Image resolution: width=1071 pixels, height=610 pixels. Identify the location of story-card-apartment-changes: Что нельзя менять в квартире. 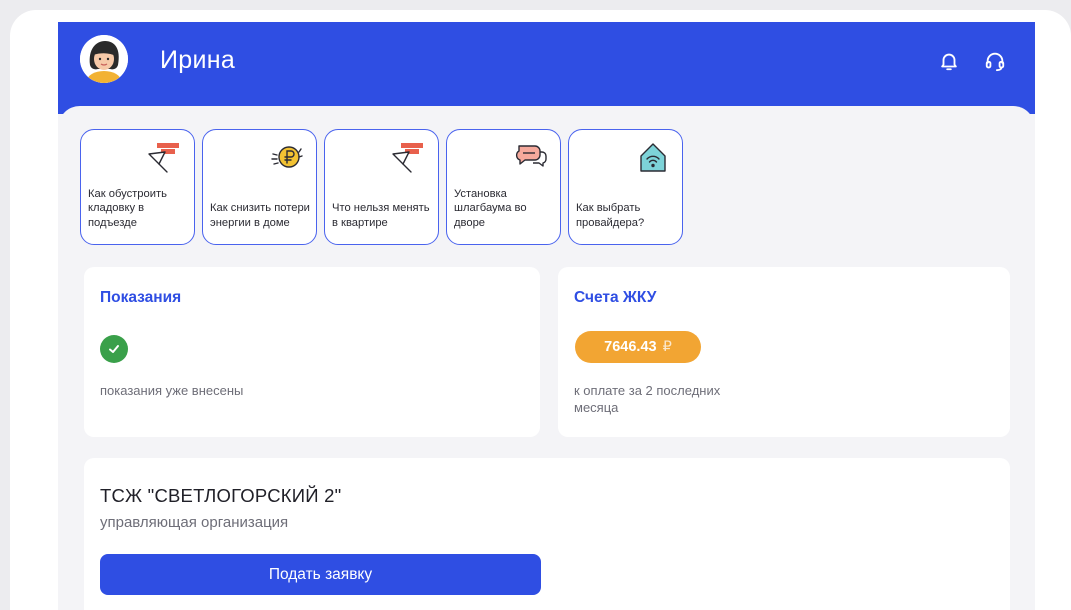
(381, 187).